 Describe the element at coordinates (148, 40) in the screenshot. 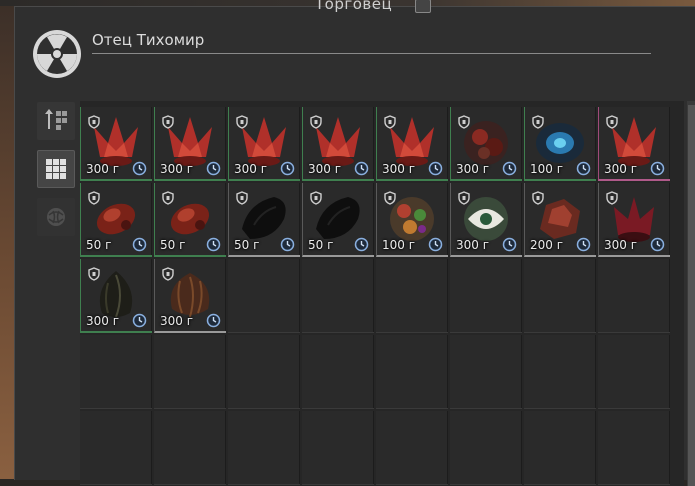

I see `npc-name: Отец Тихомир` at that location.